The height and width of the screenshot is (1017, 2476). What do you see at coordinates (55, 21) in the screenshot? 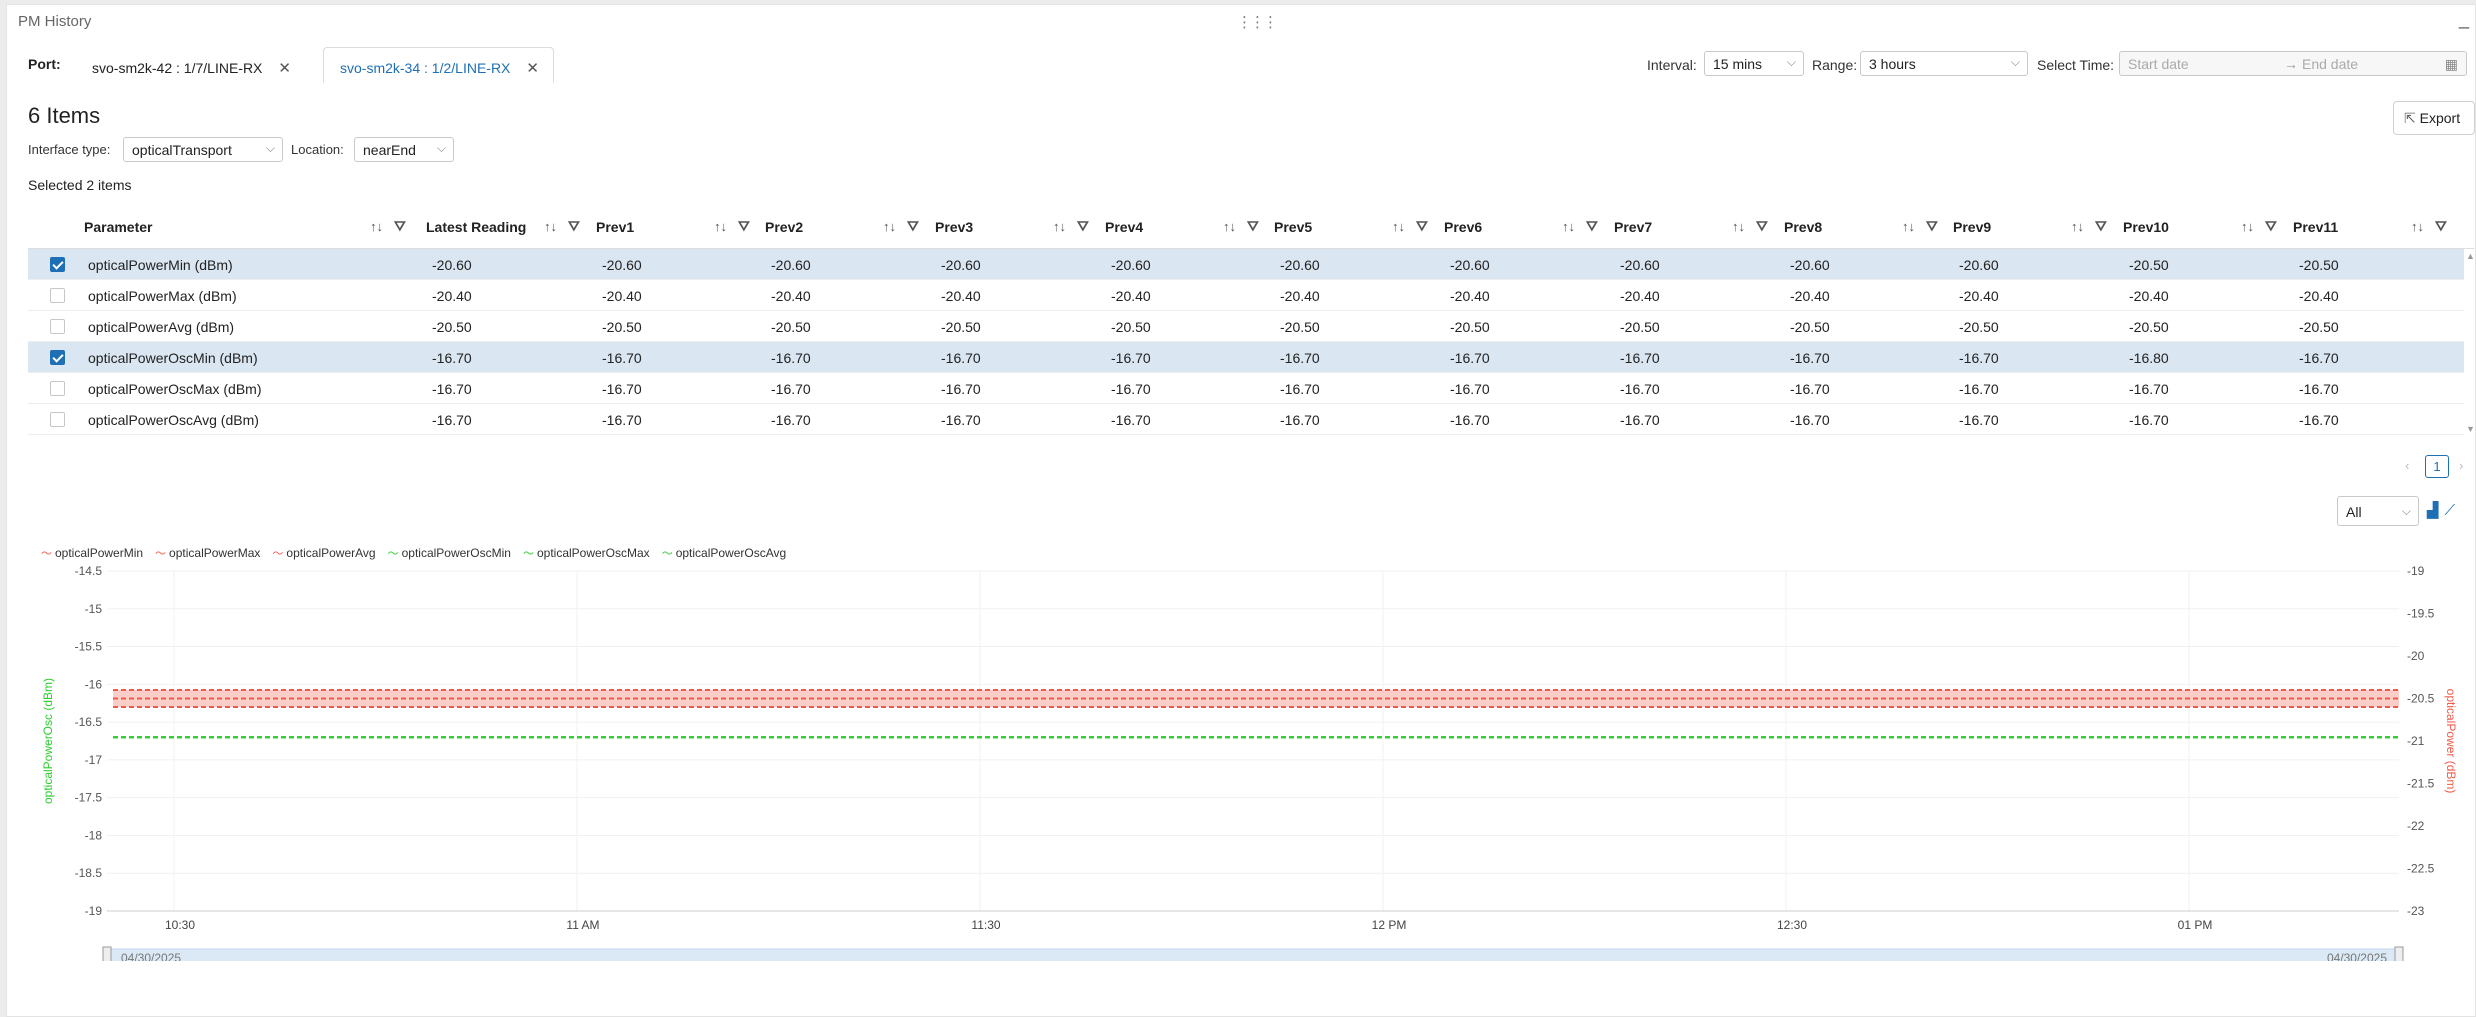
I see `window-title: PM History` at bounding box center [55, 21].